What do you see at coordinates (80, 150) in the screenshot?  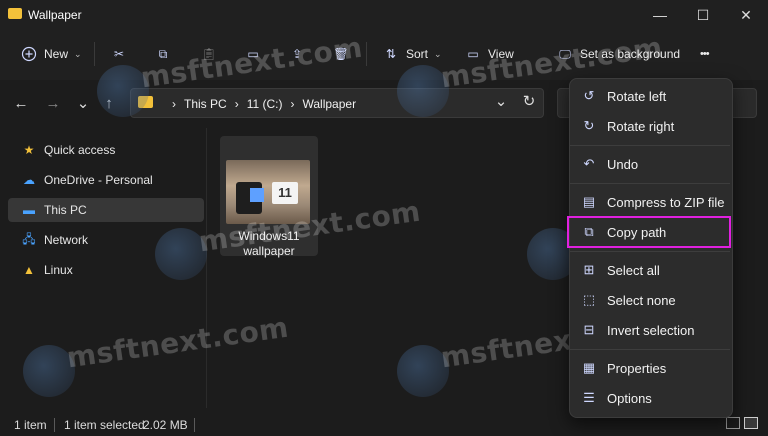 I see `sidebar-item-label: Quick access` at bounding box center [80, 150].